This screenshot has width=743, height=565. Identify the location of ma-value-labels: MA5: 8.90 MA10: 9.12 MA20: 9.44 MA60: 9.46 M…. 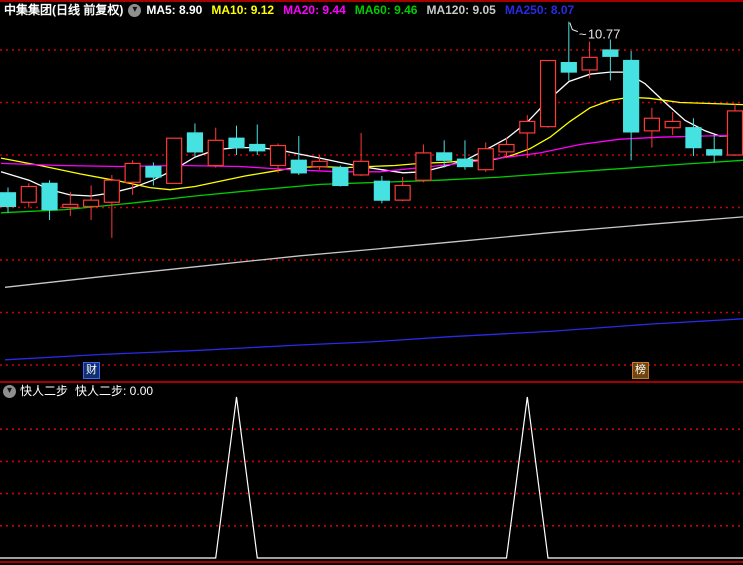
(364, 10).